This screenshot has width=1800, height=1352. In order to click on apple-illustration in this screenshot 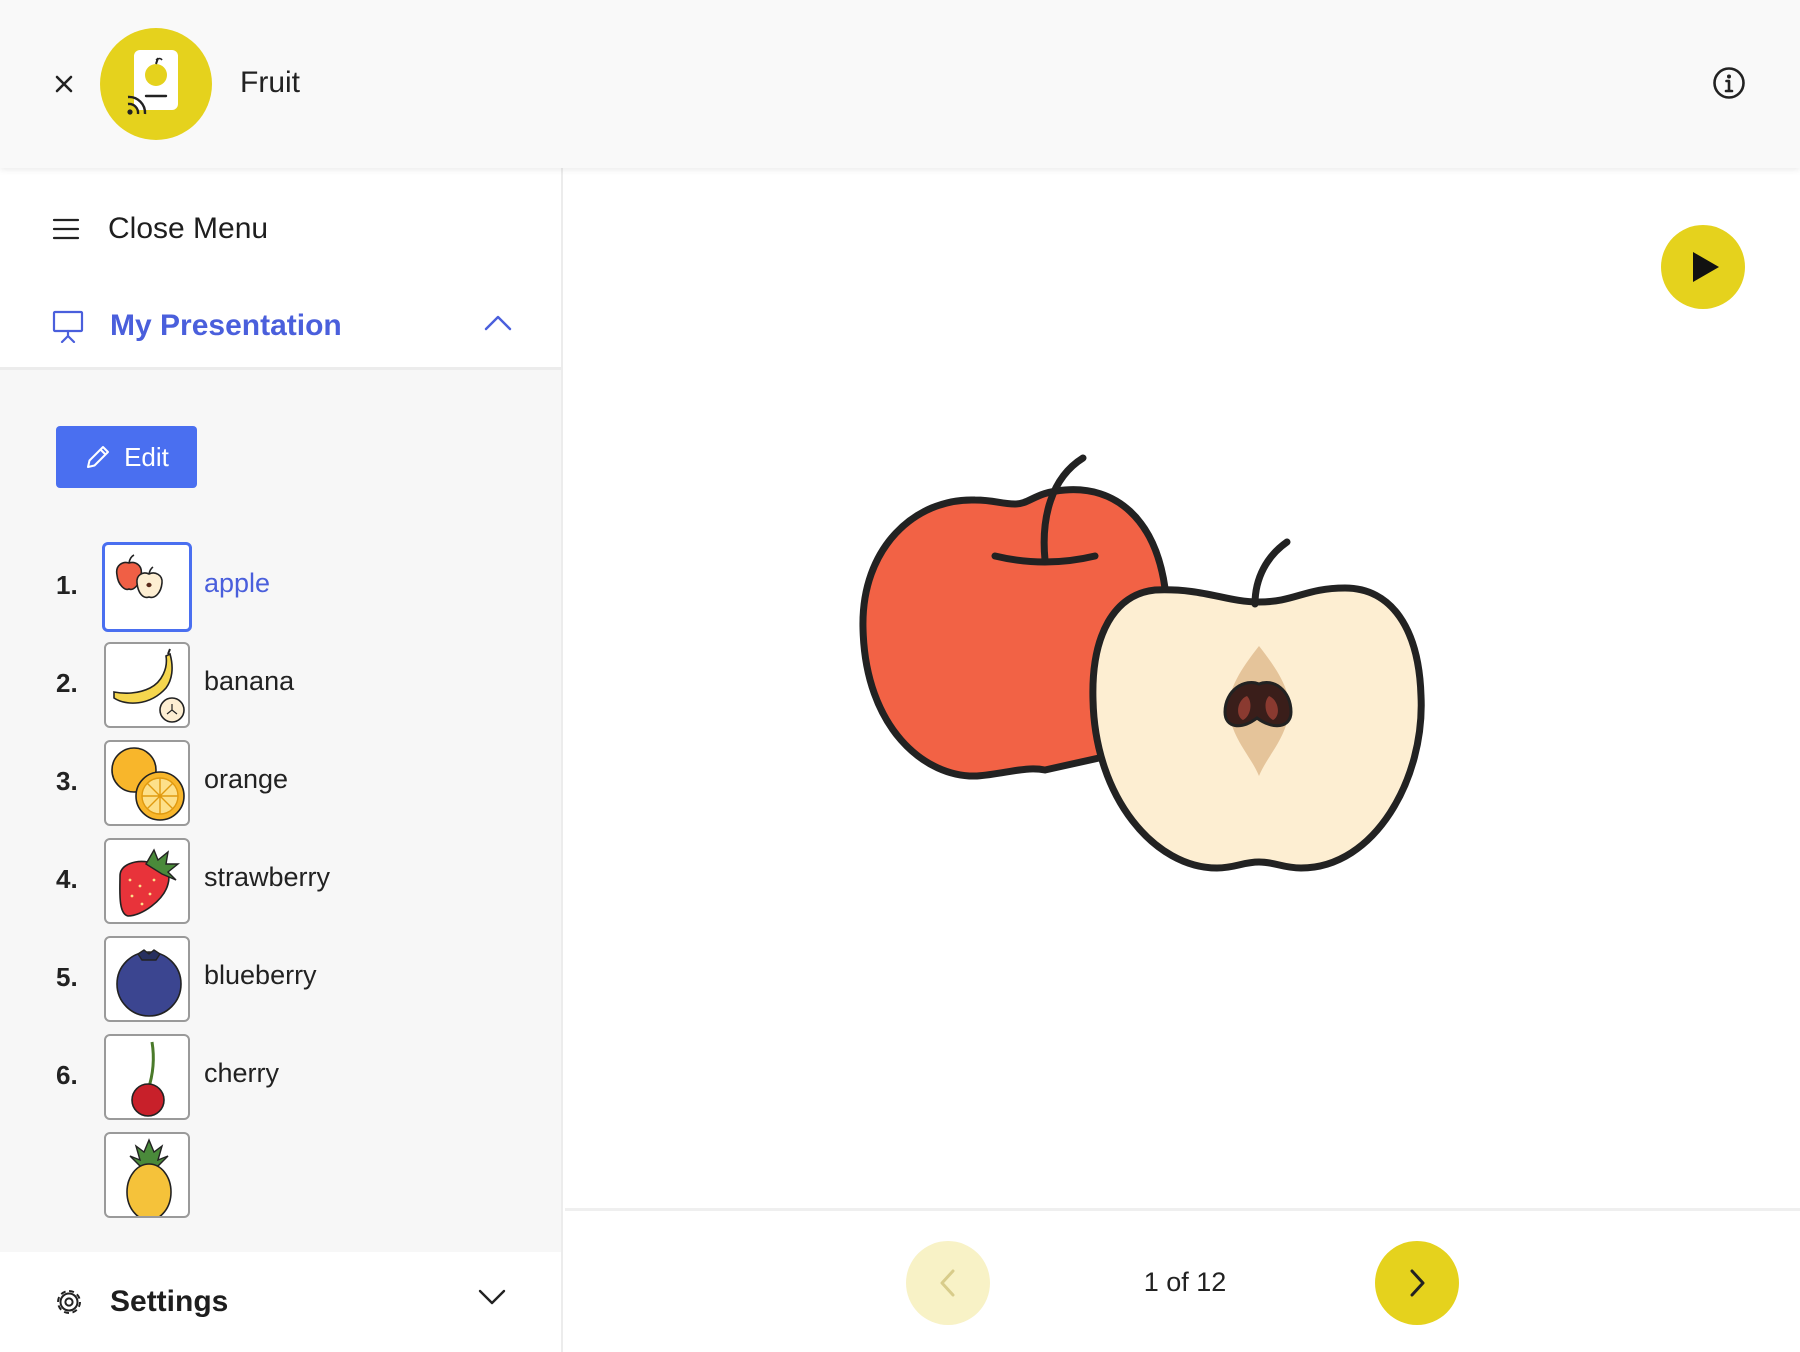, I will do `click(1142, 663)`.